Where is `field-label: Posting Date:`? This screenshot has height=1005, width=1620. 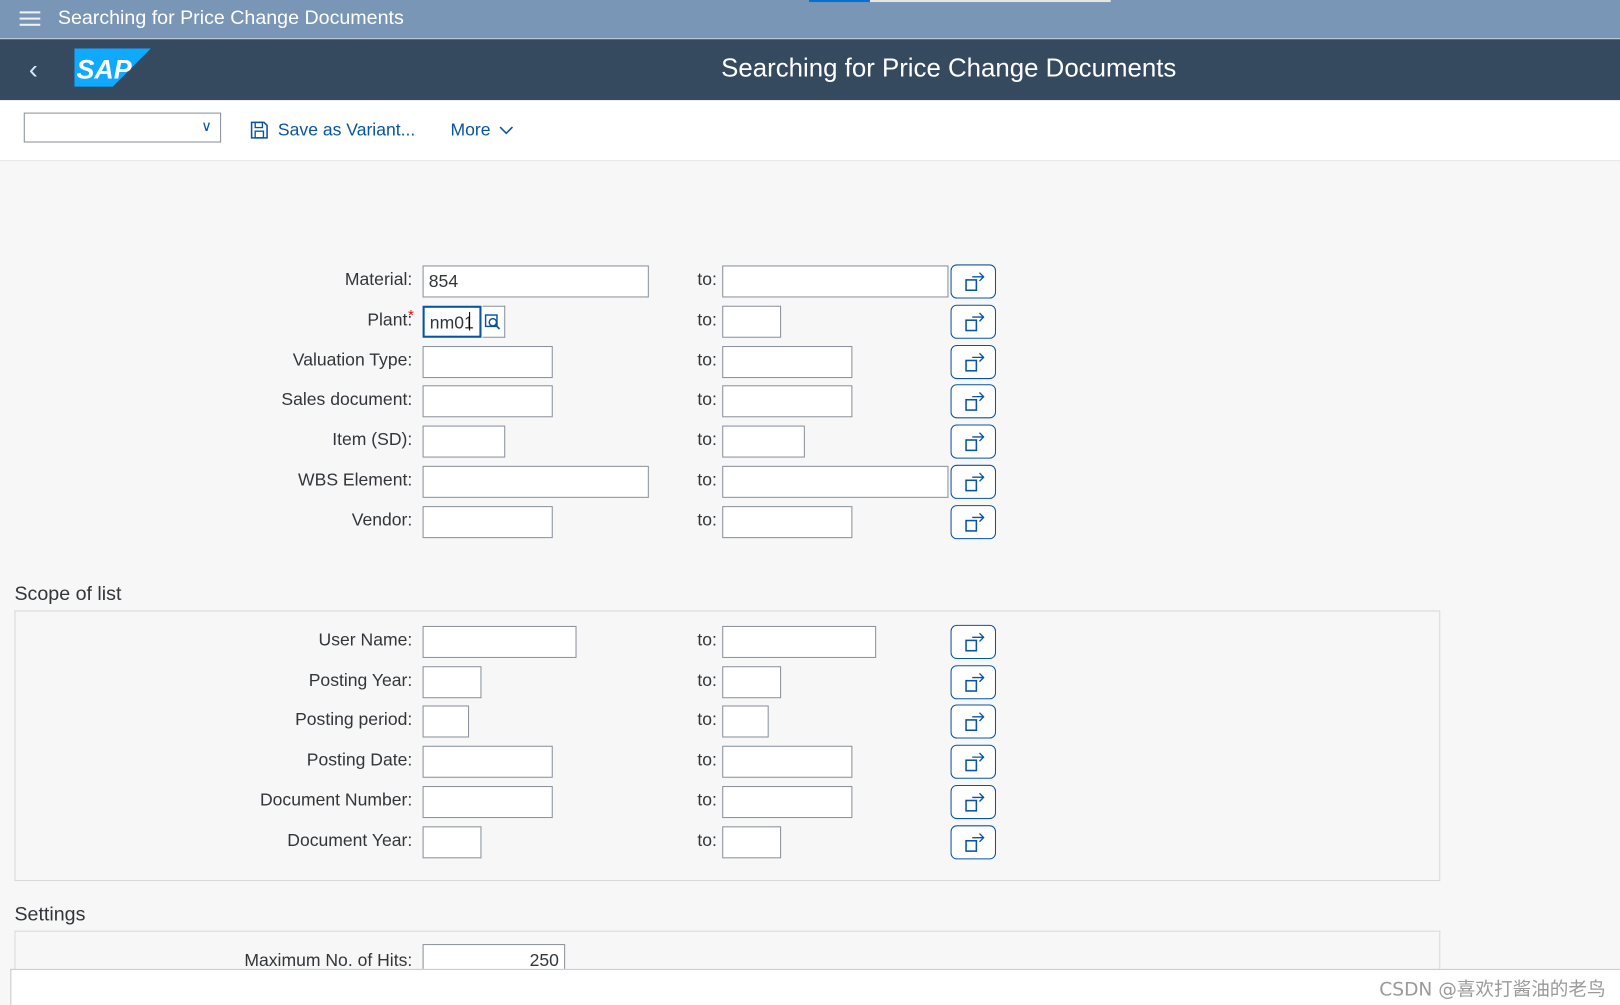
field-label: Posting Date: is located at coordinates (359, 759).